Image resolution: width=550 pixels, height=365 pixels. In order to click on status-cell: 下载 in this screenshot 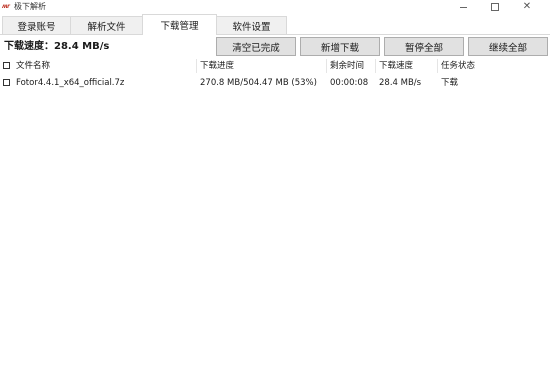, I will do `click(450, 83)`.